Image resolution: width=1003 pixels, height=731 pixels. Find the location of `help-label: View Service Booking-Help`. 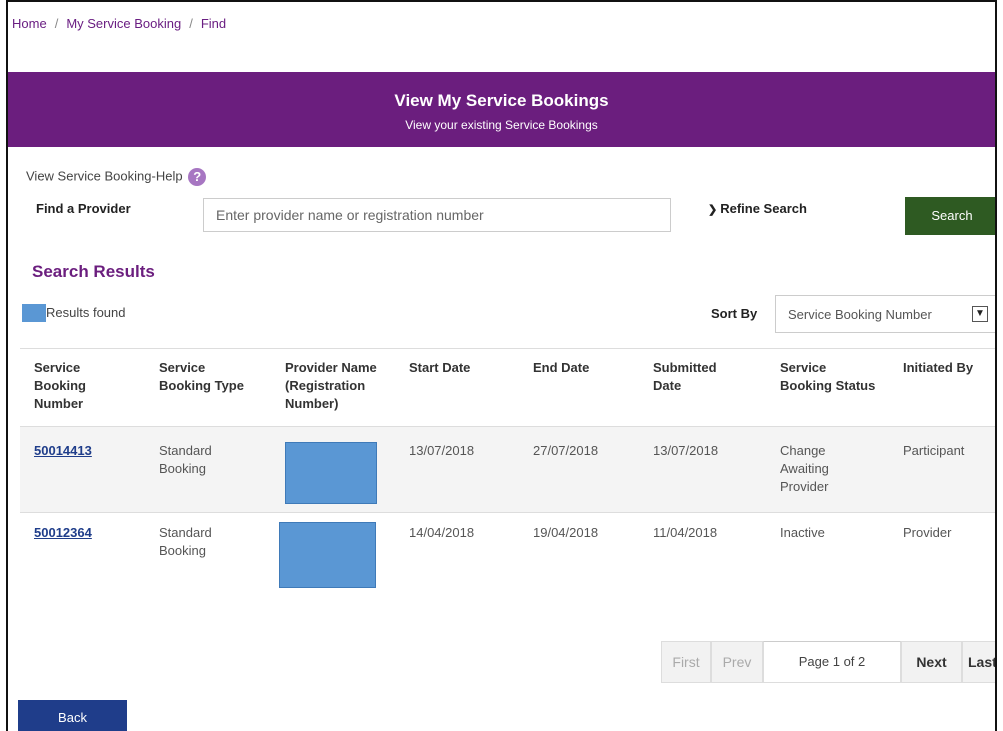

help-label: View Service Booking-Help is located at coordinates (104, 176).